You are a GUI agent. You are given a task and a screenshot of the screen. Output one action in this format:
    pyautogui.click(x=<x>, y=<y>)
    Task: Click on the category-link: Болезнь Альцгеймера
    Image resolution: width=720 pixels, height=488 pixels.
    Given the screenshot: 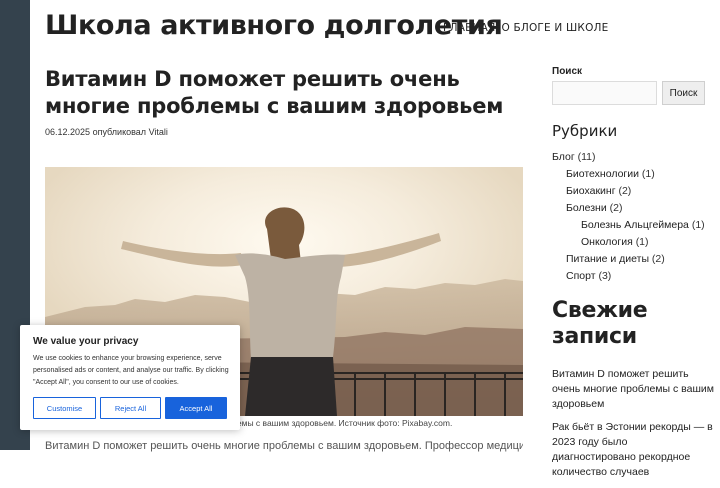 What is the action you would take?
    pyautogui.click(x=635, y=225)
    